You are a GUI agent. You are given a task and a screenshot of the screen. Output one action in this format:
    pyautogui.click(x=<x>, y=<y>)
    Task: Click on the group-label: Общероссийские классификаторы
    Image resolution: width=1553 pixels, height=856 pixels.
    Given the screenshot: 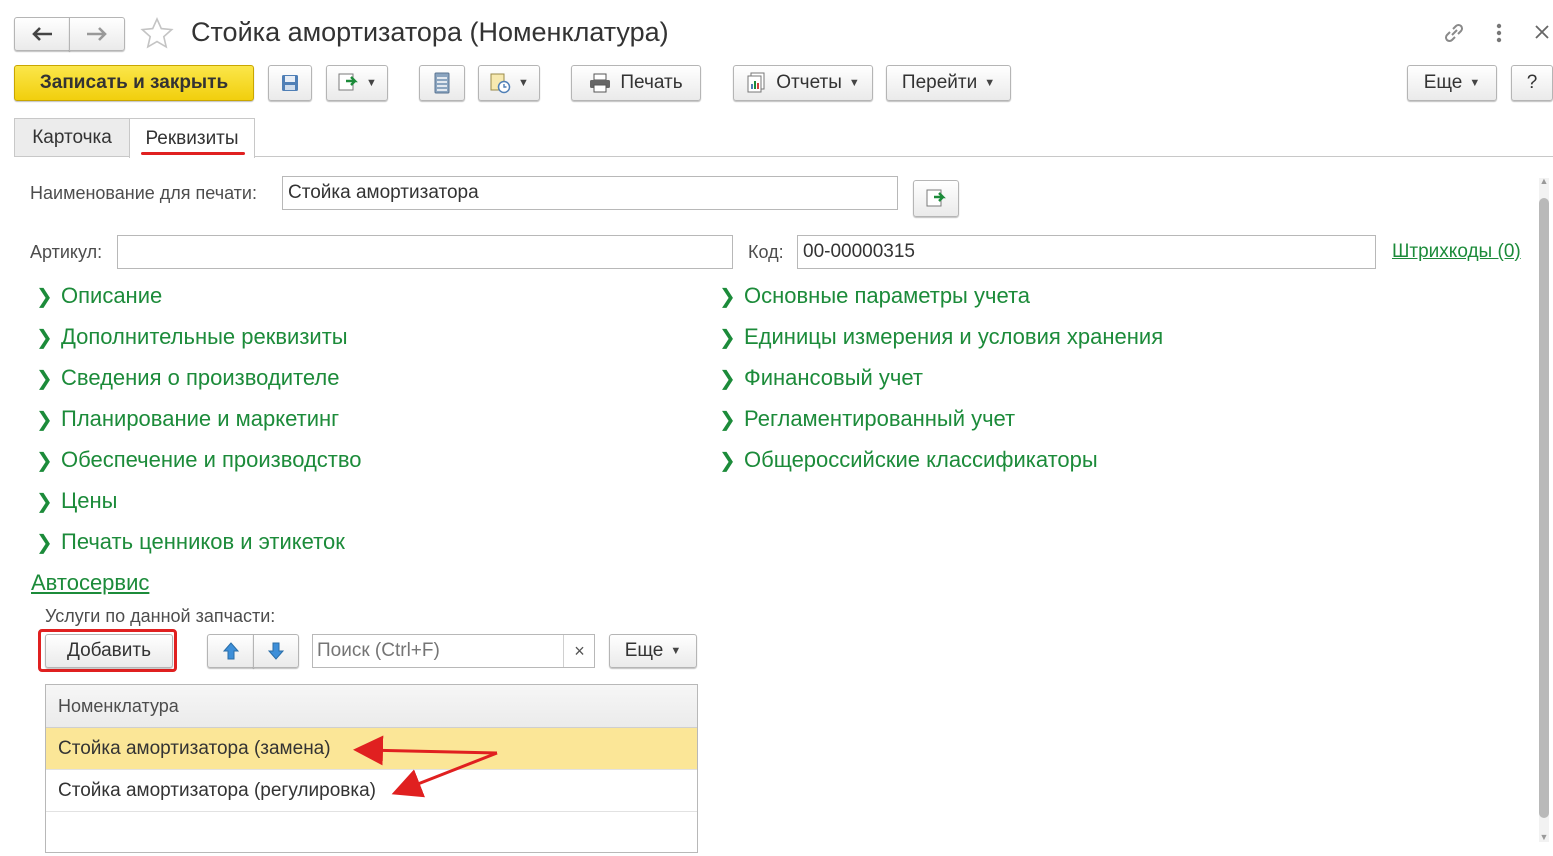 What is the action you would take?
    pyautogui.click(x=921, y=459)
    